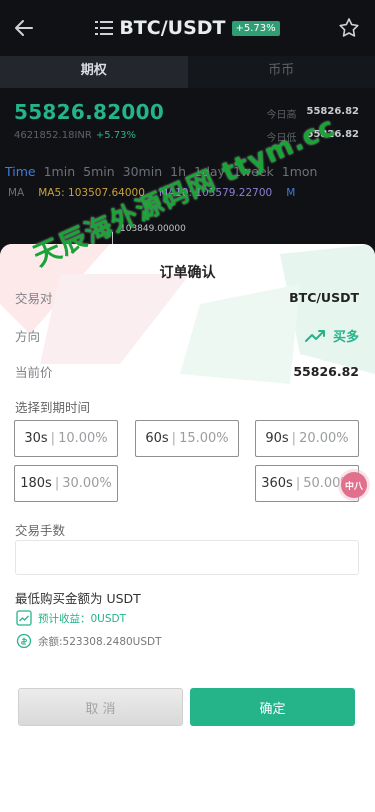 This screenshot has width=375, height=812. What do you see at coordinates (115, 135) in the screenshot?
I see `price-change: +5.73%` at bounding box center [115, 135].